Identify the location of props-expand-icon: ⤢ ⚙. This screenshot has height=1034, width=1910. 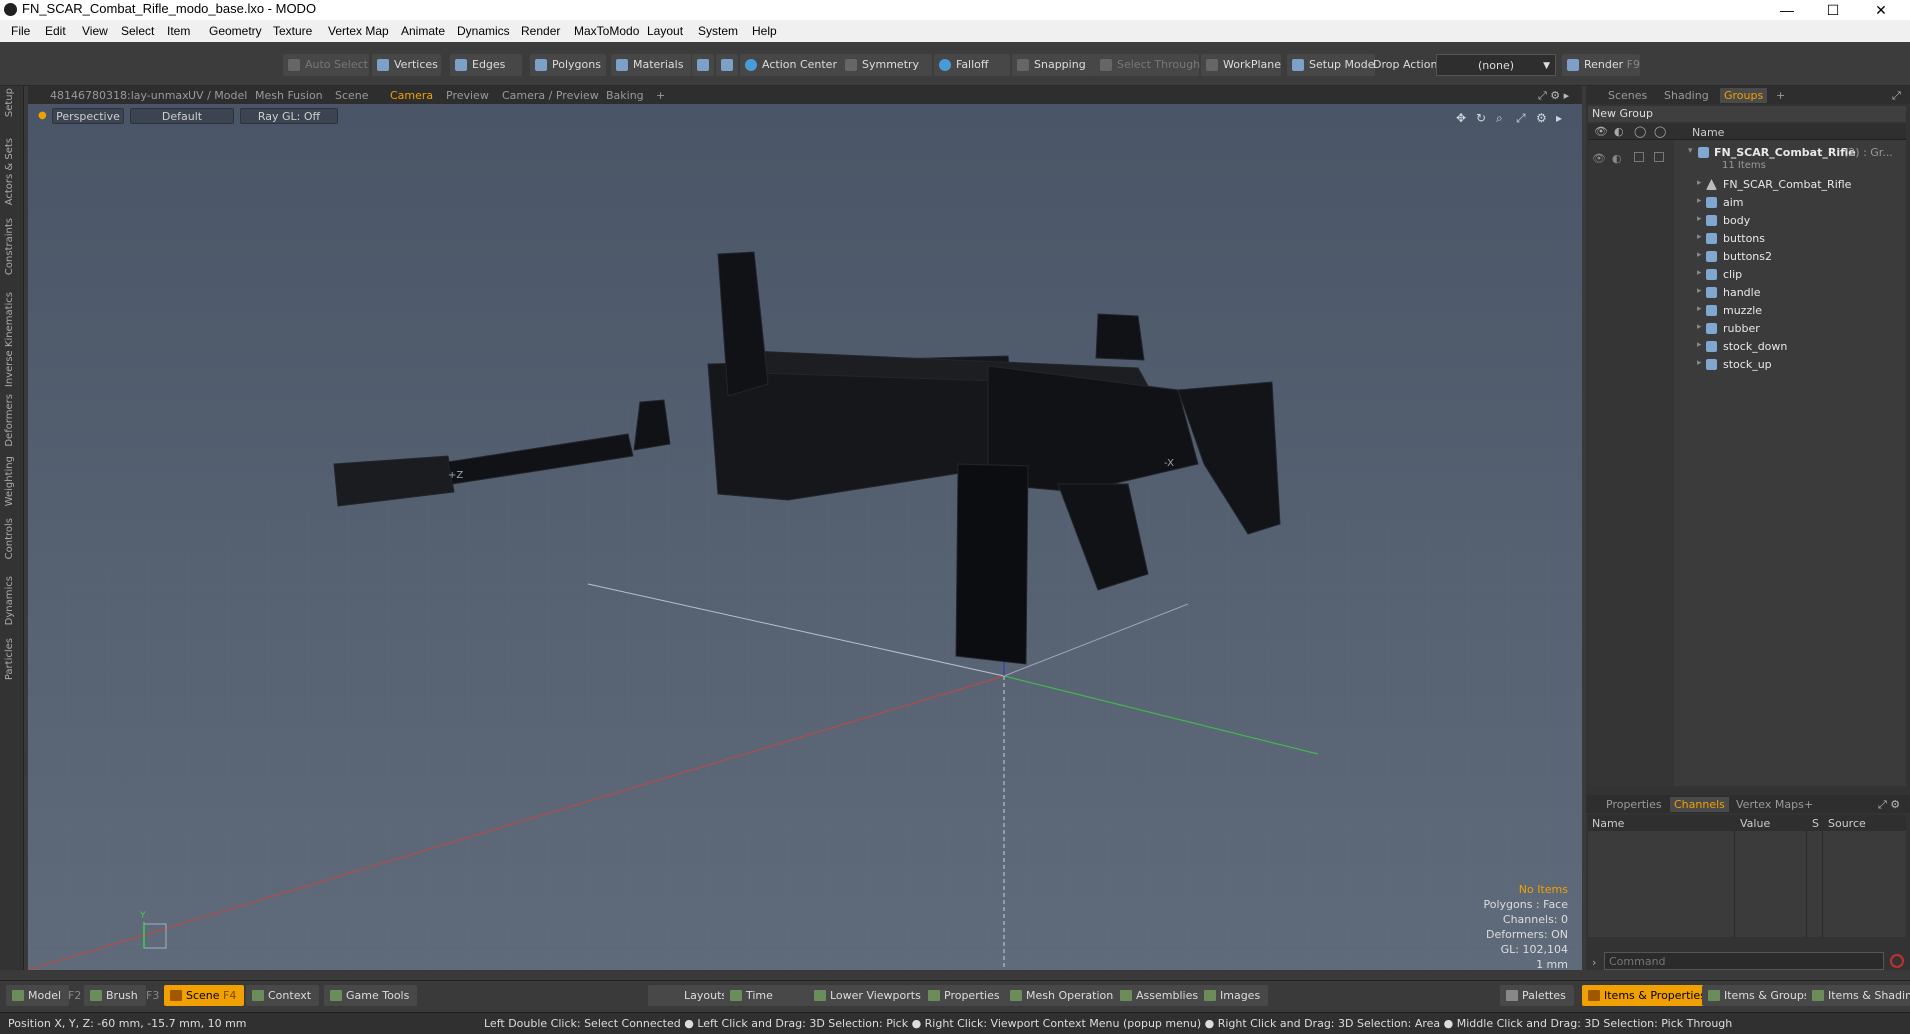
(1889, 804).